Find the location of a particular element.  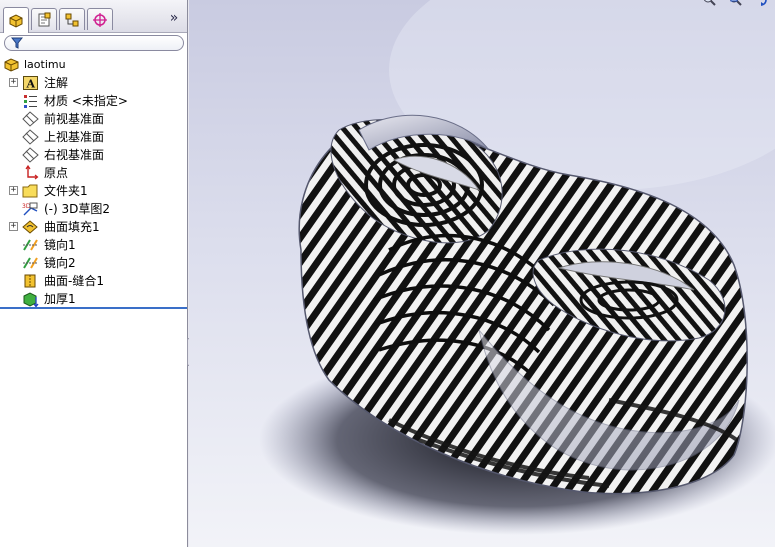

tree-item-label: 材质 <未指定> is located at coordinates (86, 101).